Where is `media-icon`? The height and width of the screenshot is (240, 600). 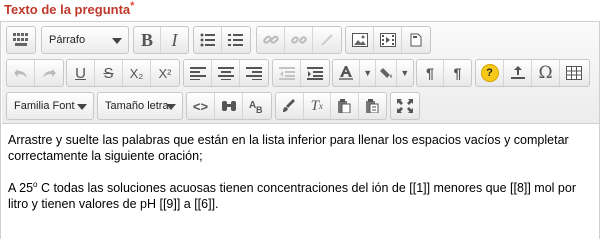 media-icon is located at coordinates (388, 40).